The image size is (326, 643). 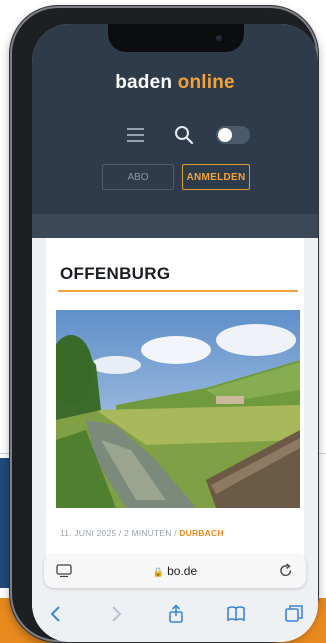 I want to click on article-meta: 11. JUNI 2025 / 2 MINUTEN / DURBACH, so click(x=142, y=533).